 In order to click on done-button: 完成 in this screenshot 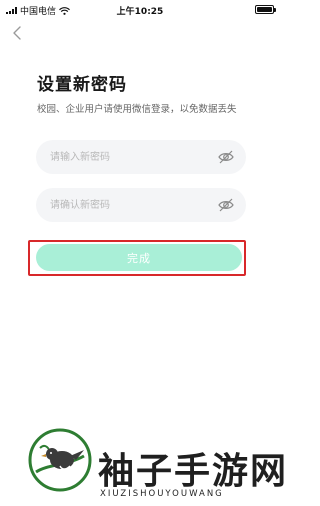, I will do `click(139, 257)`.